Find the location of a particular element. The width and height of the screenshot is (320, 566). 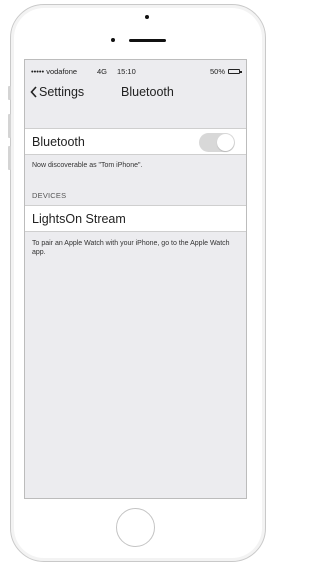

chevron-left-icon is located at coordinates (33, 92).